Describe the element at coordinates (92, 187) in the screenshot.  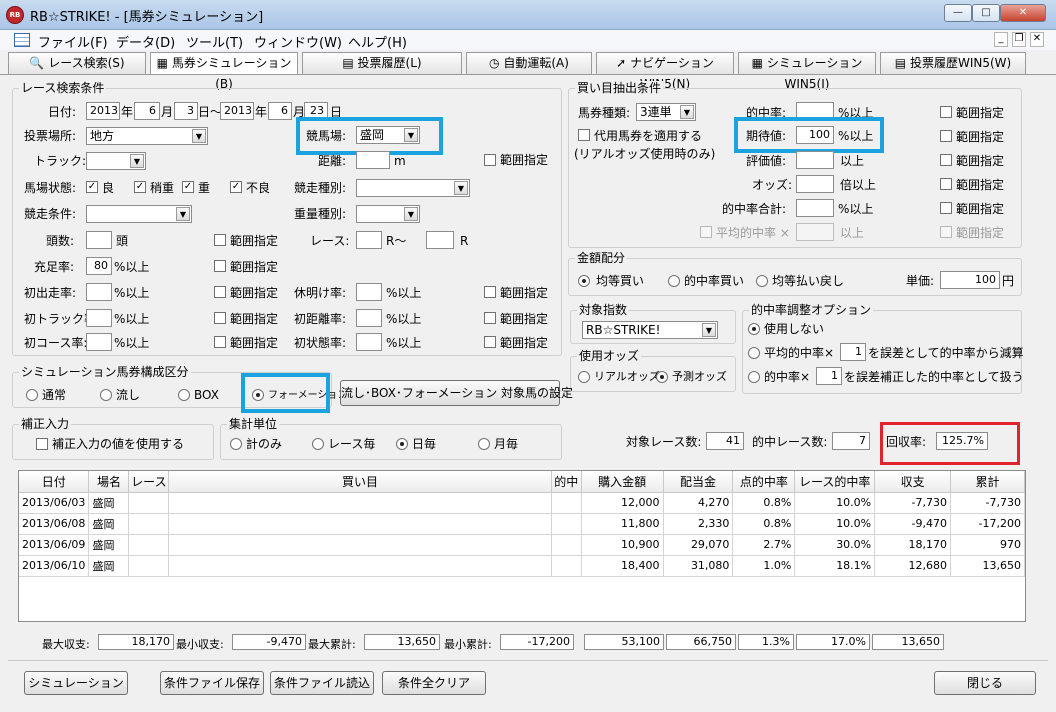
I see `cond-good-checkbox: ✓` at that location.